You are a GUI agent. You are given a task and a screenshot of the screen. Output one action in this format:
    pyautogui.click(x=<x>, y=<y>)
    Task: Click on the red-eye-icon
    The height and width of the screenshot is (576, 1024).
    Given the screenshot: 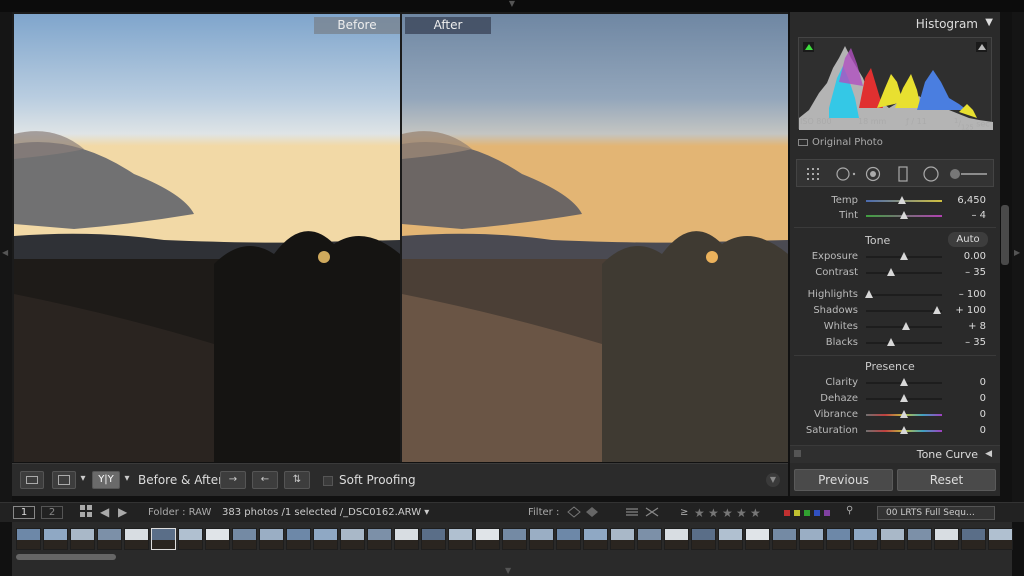 What is the action you would take?
    pyautogui.click(x=873, y=174)
    